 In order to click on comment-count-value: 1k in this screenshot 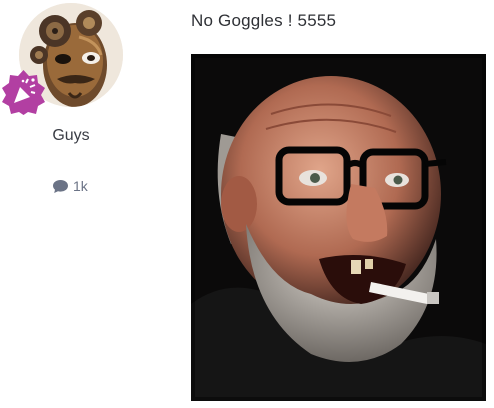, I will do `click(80, 186)`.